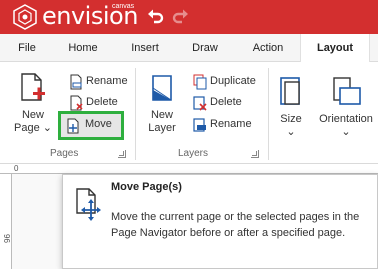 The image size is (378, 269). Describe the element at coordinates (162, 103) in the screenshot. I see `new-layer-button: New Layer` at that location.